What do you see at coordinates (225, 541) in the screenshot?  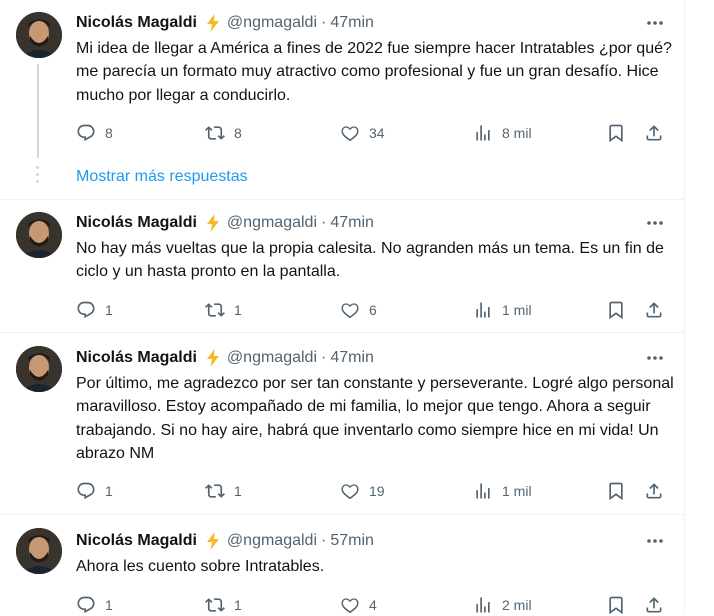 I see `tweet-header: Nicolás Magaldi @ngmagaldi · 57min` at bounding box center [225, 541].